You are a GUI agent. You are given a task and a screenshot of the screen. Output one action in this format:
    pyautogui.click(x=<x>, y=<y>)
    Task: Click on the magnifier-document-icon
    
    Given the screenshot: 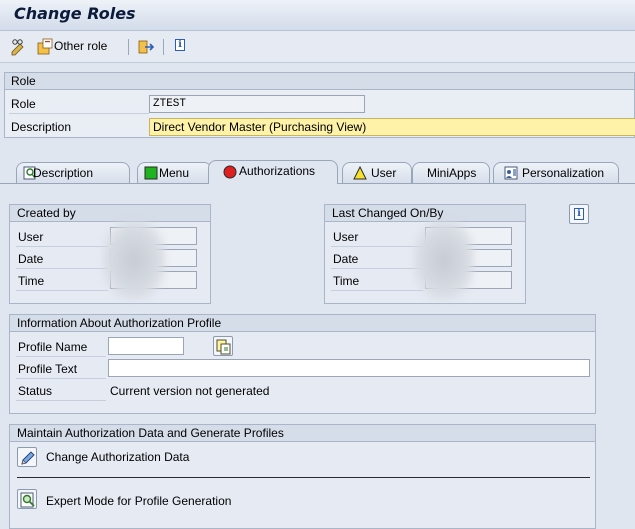 What is the action you would take?
    pyautogui.click(x=27, y=500)
    